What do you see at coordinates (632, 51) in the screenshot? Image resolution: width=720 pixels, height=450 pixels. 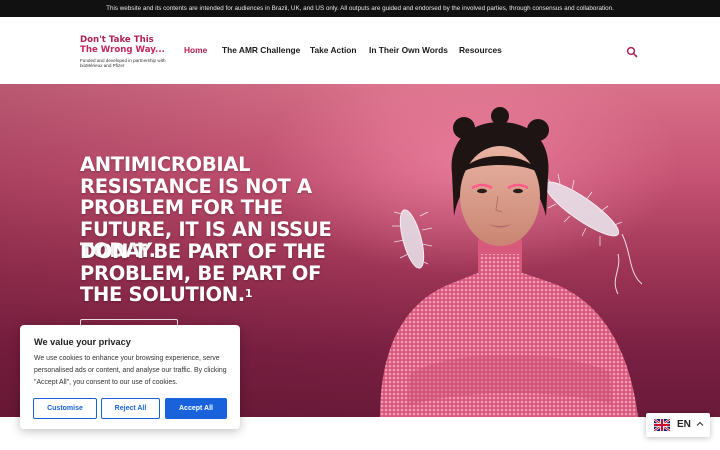 I see `search-icon` at bounding box center [632, 51].